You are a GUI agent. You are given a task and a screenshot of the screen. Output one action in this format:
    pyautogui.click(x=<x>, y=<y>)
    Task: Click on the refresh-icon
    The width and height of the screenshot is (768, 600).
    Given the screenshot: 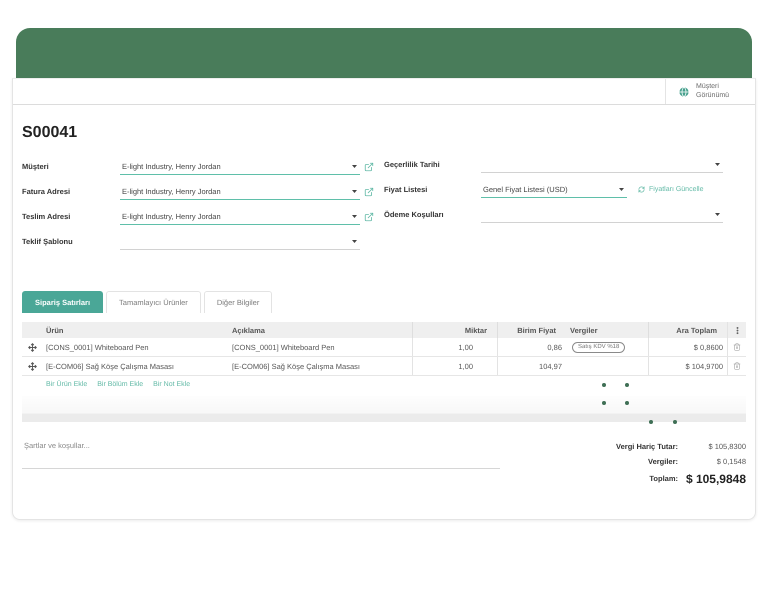 What is the action you would take?
    pyautogui.click(x=641, y=189)
    